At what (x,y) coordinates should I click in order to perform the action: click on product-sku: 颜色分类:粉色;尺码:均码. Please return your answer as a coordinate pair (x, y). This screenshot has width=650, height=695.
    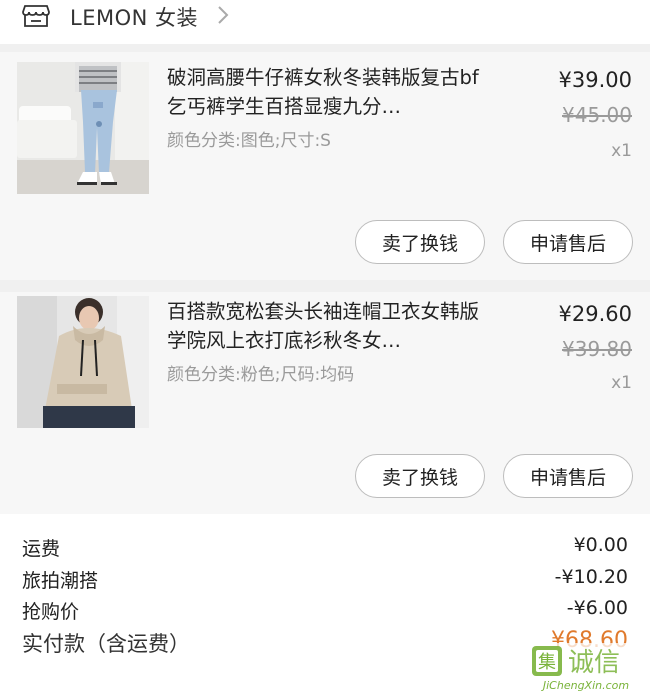
    Looking at the image, I should click on (261, 375).